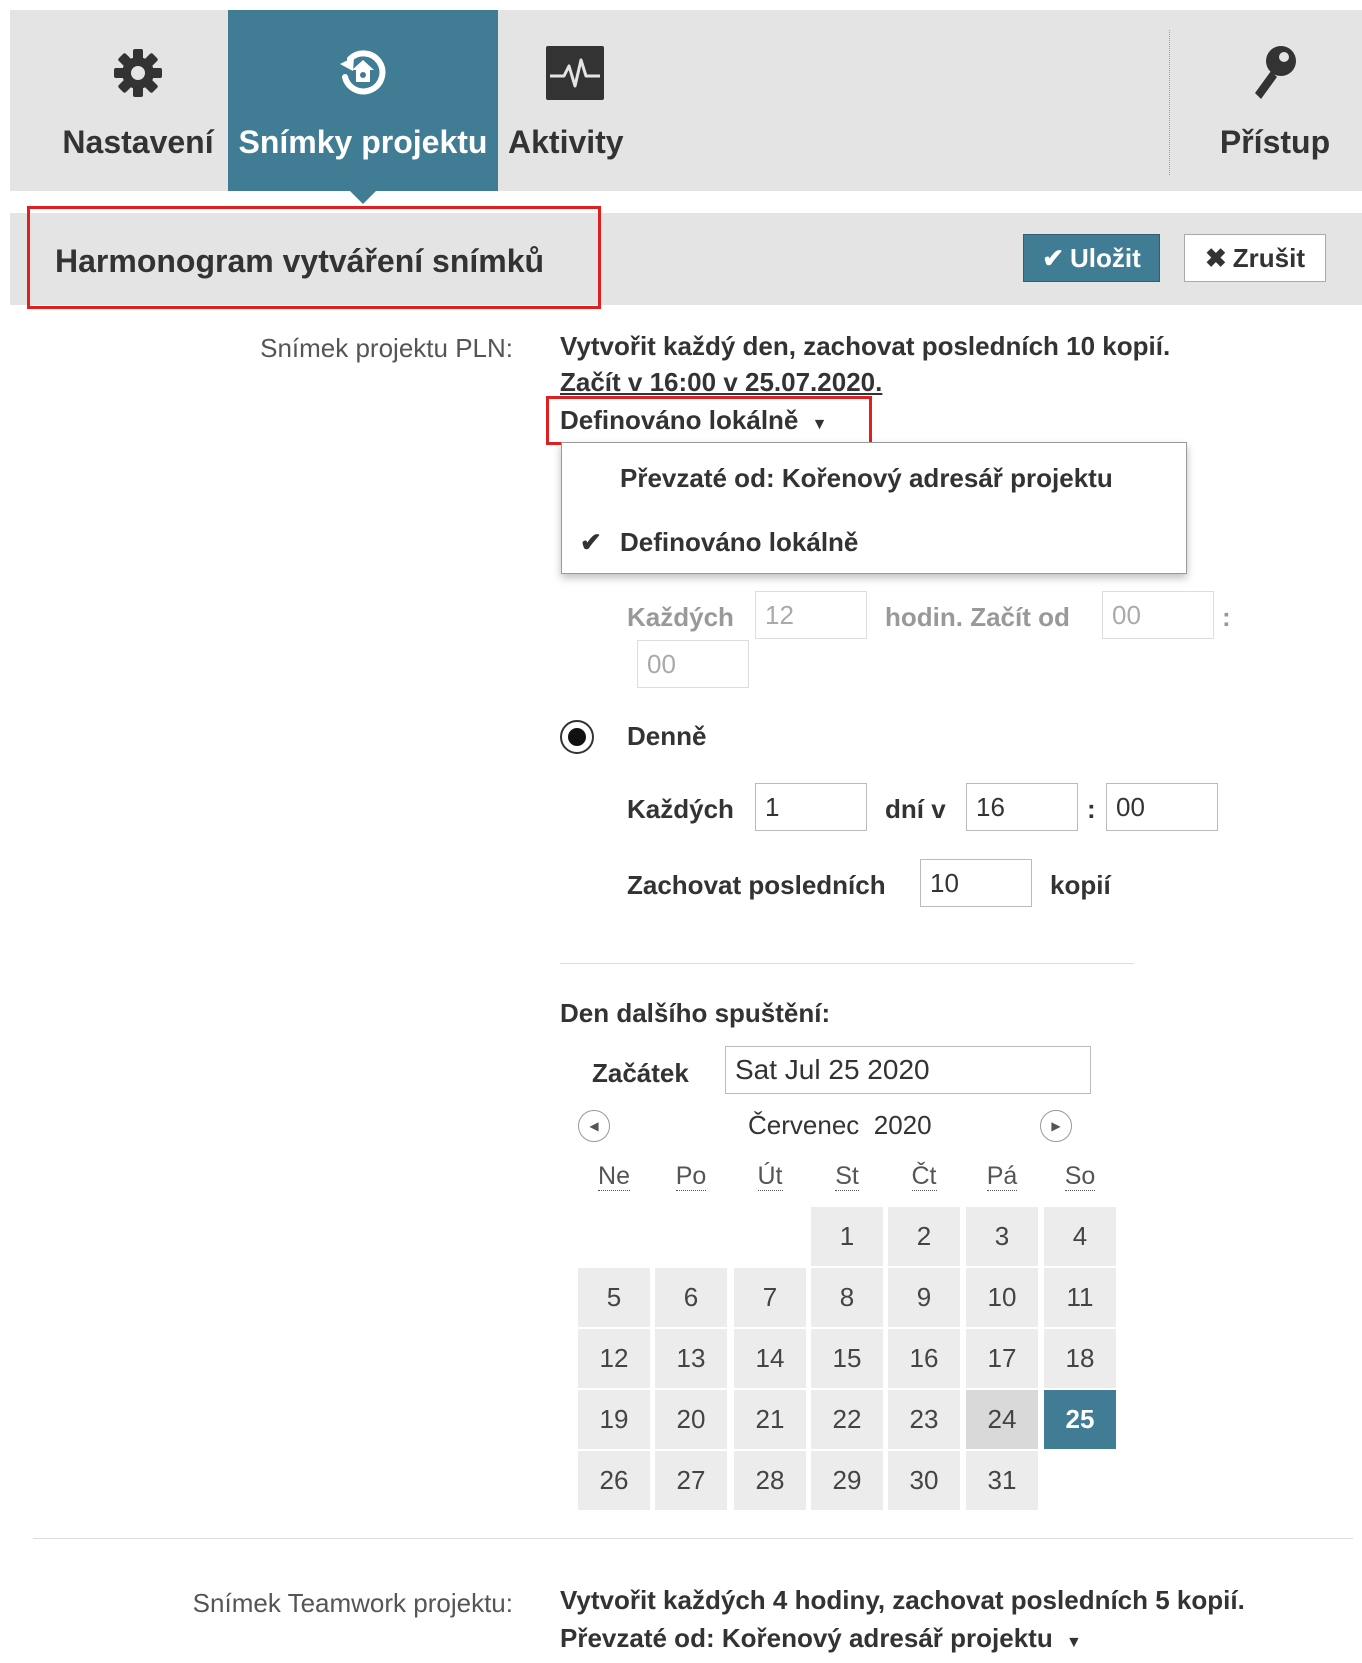 The width and height of the screenshot is (1362, 1663). I want to click on daily-days-input: 1, so click(811, 807).